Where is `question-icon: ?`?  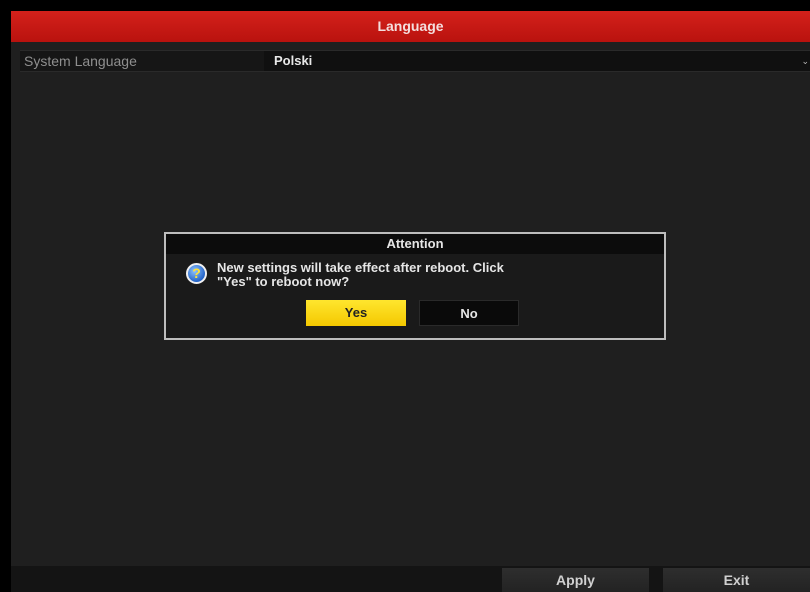 question-icon: ? is located at coordinates (196, 273).